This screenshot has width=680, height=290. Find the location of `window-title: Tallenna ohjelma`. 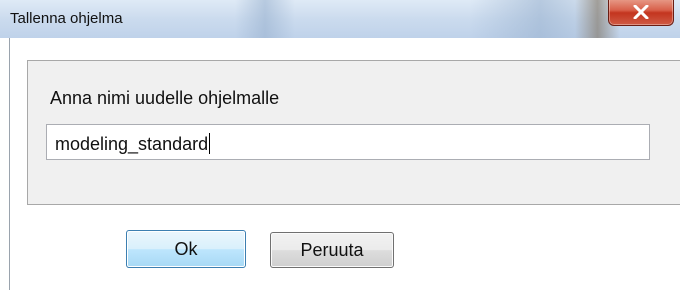

window-title: Tallenna ohjelma is located at coordinates (66, 18).